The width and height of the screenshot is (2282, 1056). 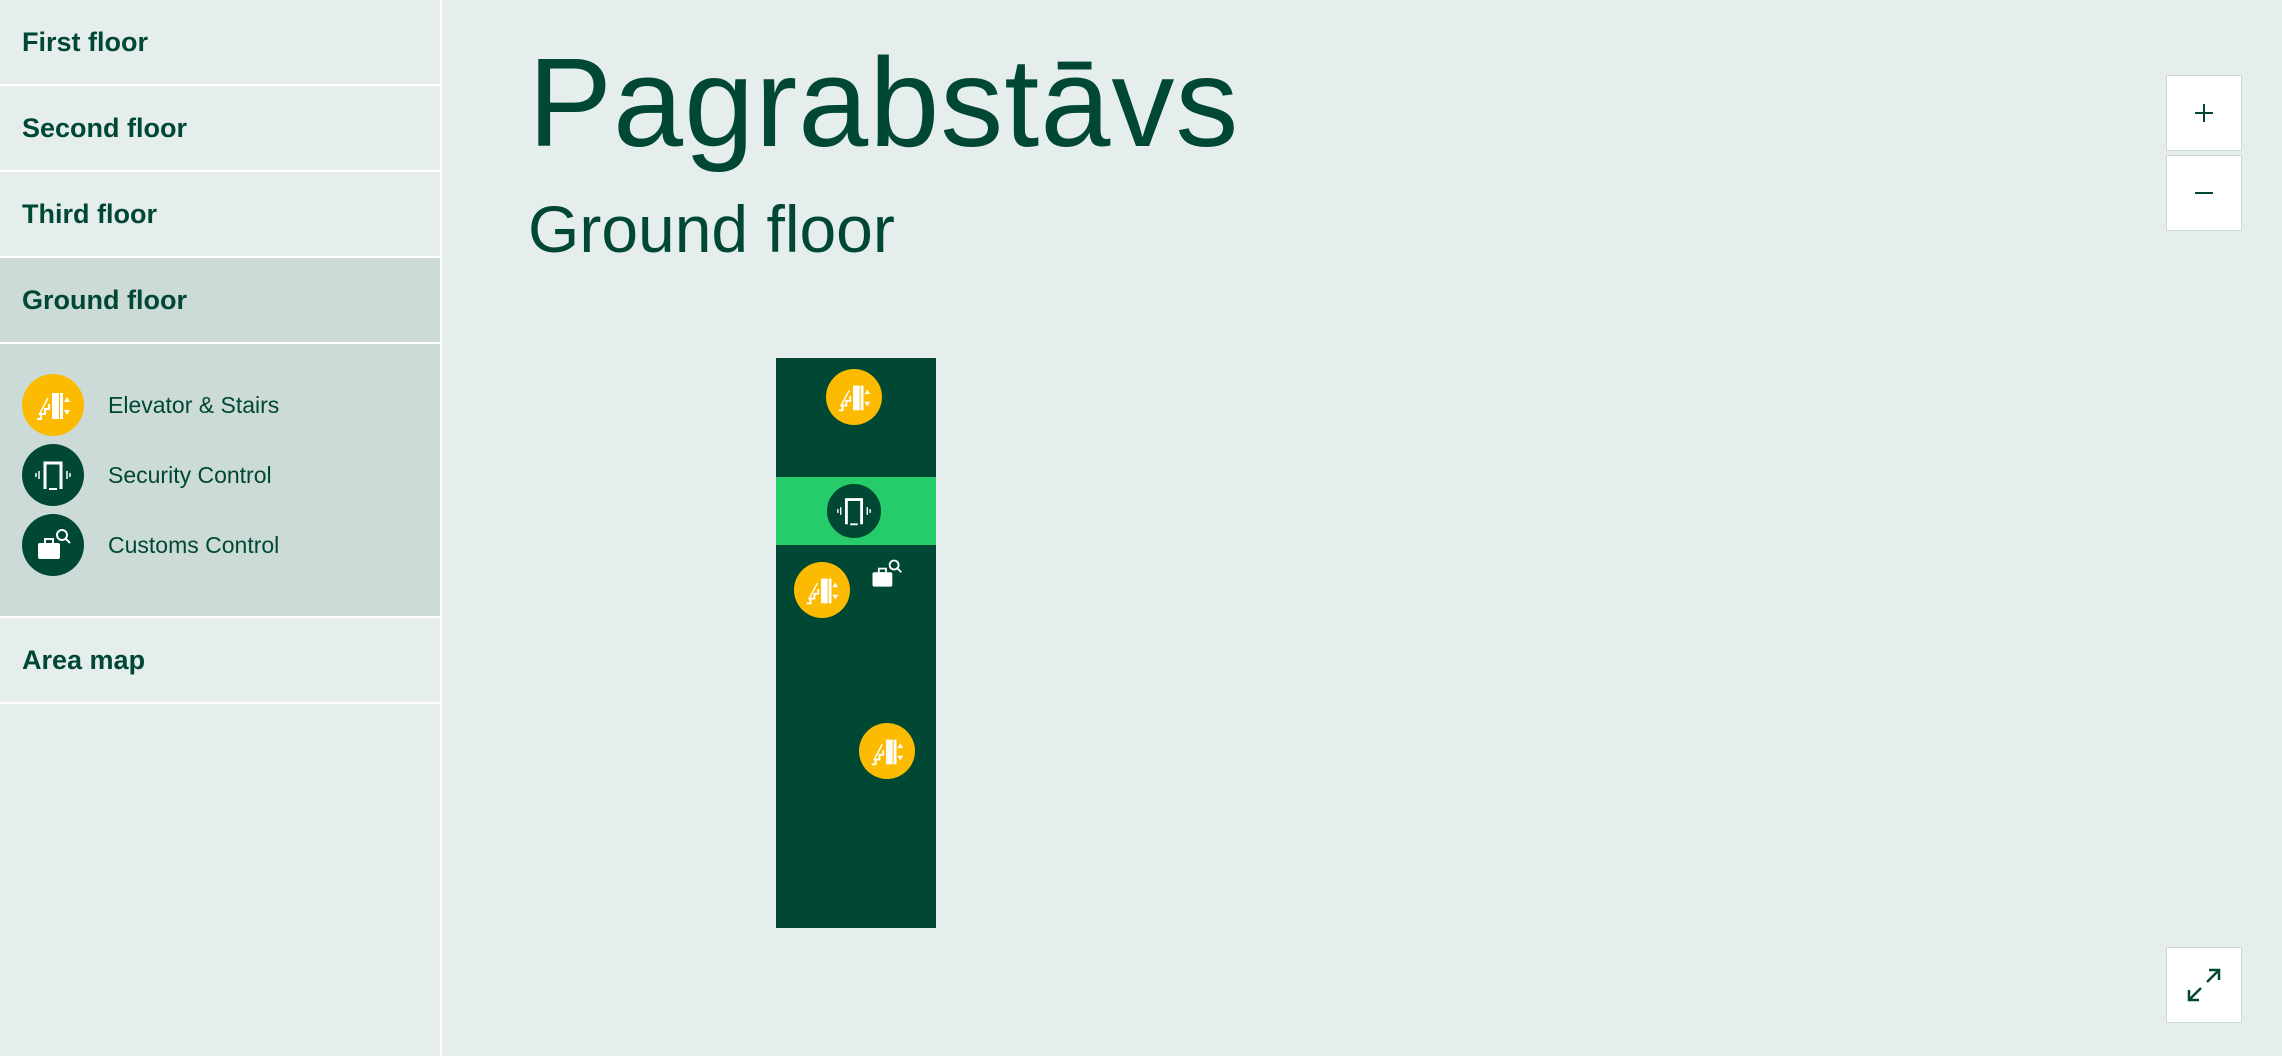 What do you see at coordinates (711, 229) in the screenshot?
I see `page-subtitle: Ground floor` at bounding box center [711, 229].